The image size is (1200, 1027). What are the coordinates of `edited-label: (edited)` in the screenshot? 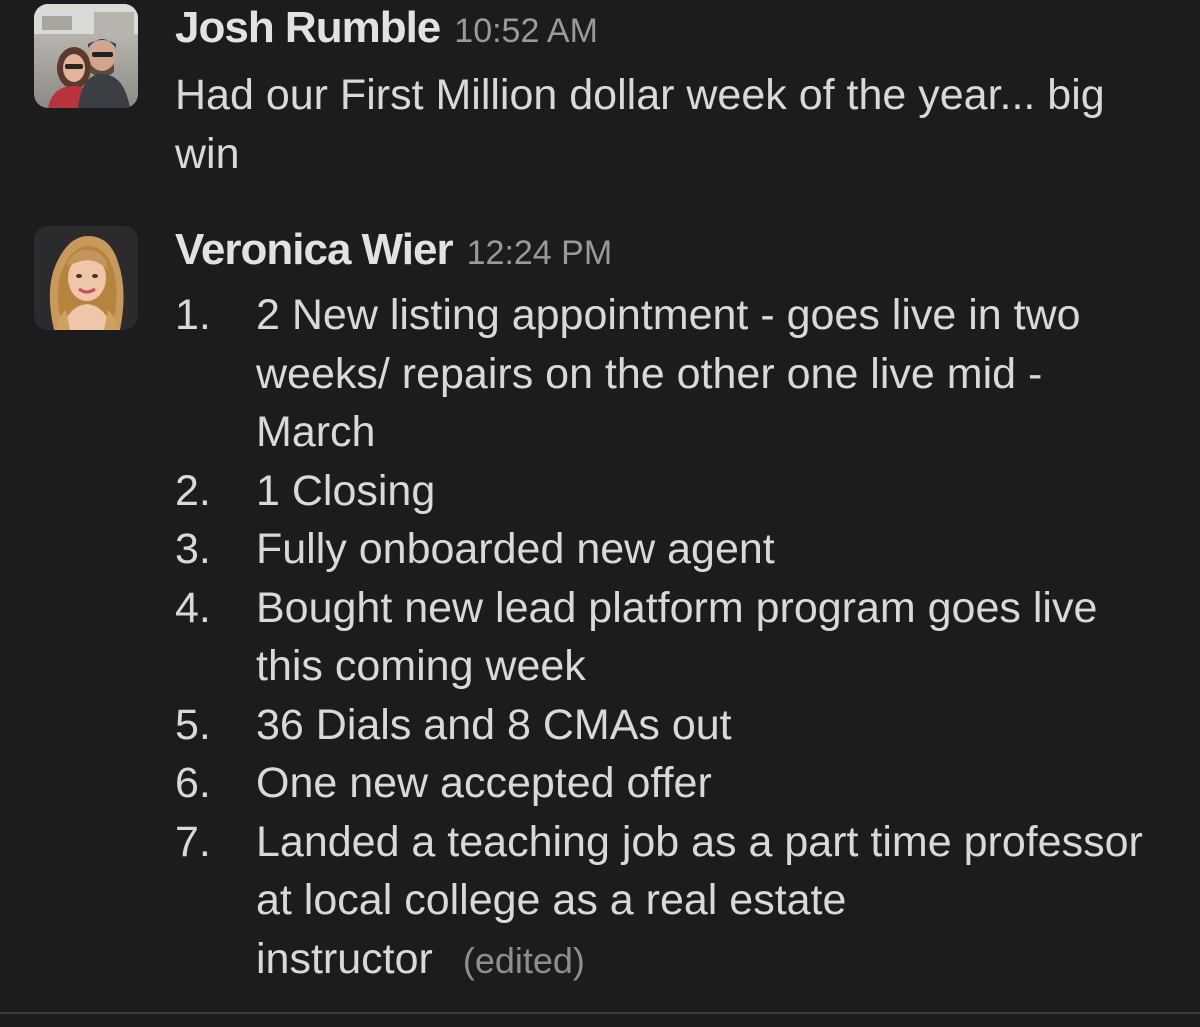 It's located at (524, 960).